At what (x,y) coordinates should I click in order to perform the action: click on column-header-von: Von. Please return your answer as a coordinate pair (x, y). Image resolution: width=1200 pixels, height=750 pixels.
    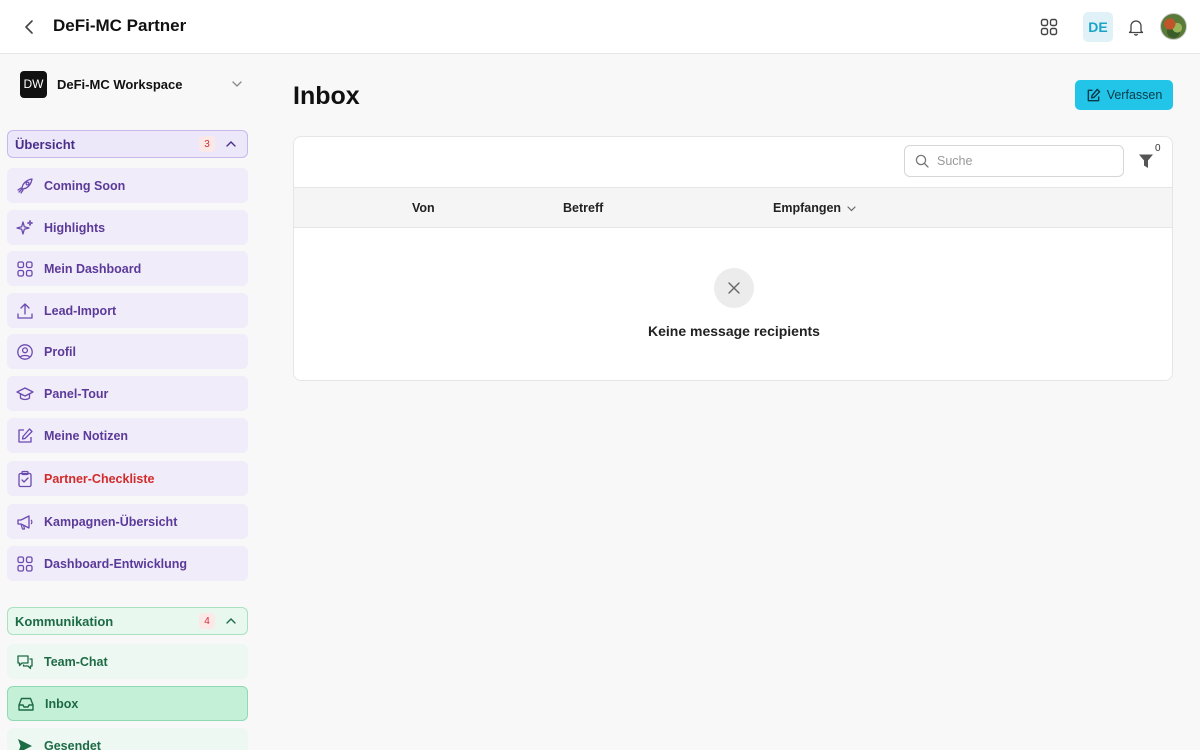
    Looking at the image, I should click on (423, 208).